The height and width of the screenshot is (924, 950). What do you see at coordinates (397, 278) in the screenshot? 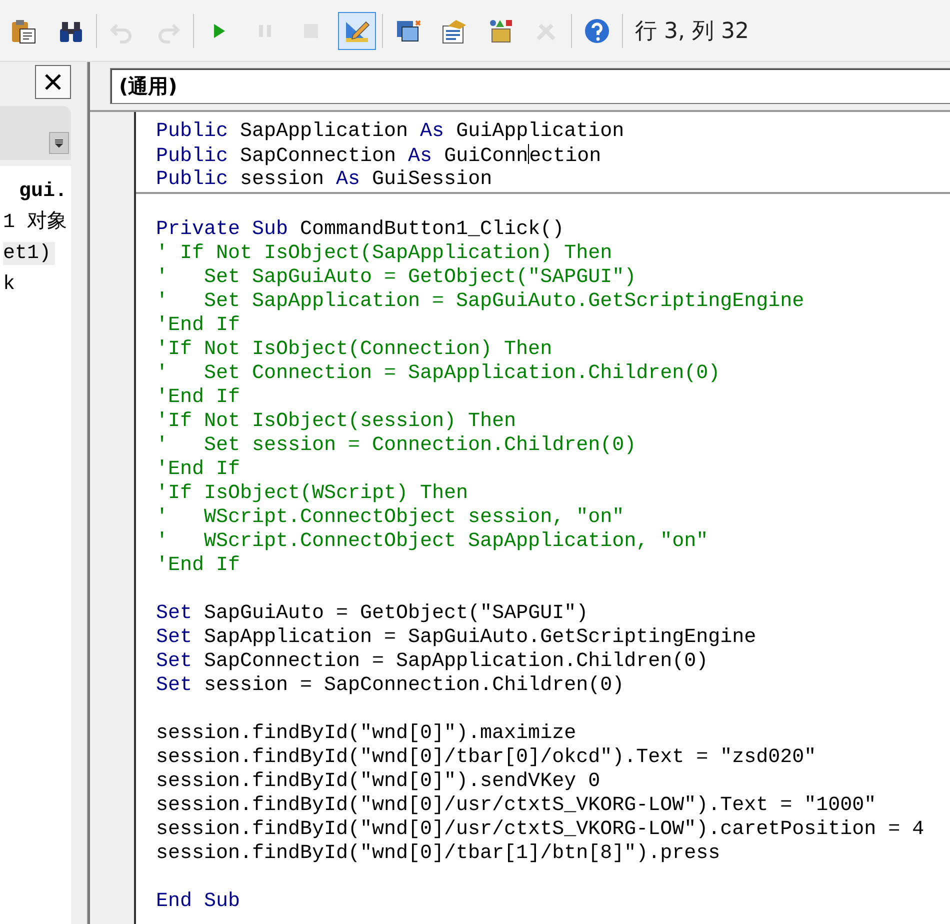
I see `code-line: ' Set SapGuiAuto = GetObject("SAPGUI")` at bounding box center [397, 278].